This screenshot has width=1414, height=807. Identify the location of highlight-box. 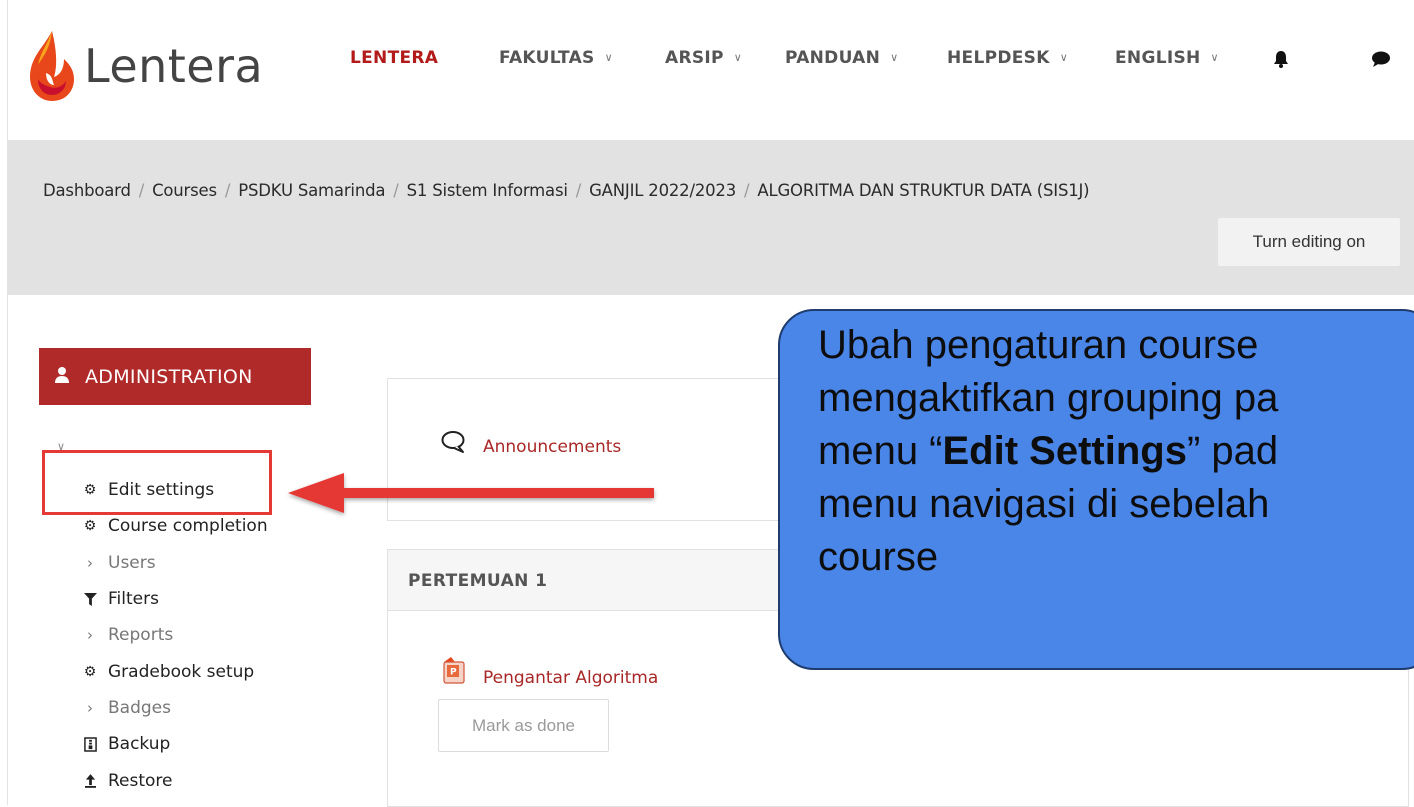
(157, 482).